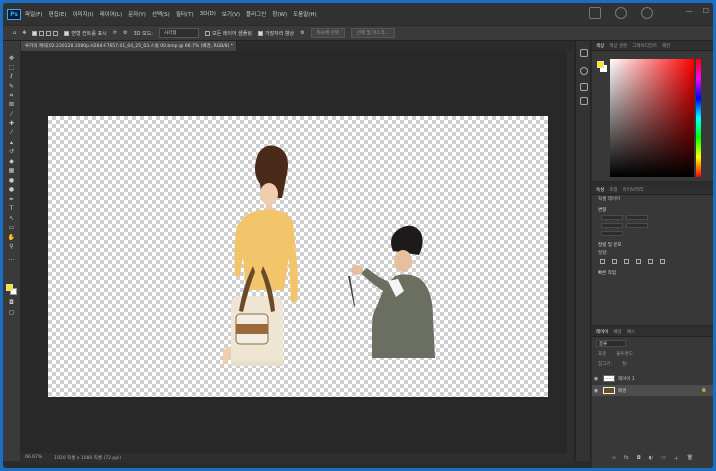 This screenshot has height=471, width=716. Describe the element at coordinates (651, 458) in the screenshot. I see `adjustment-layer-icon: ◐` at that location.